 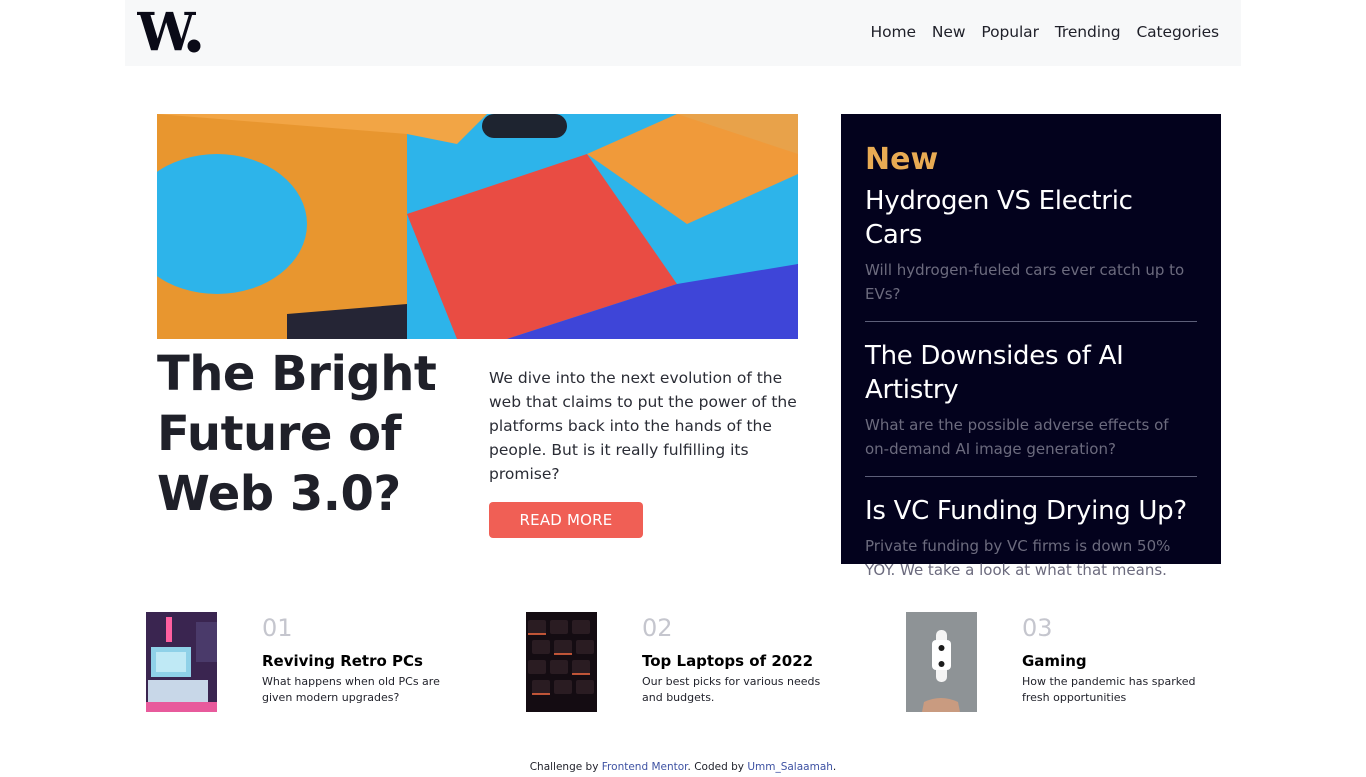 What do you see at coordinates (1031, 218) in the screenshot?
I see `new-item-title: Hydrogen VS Electric Cars` at bounding box center [1031, 218].